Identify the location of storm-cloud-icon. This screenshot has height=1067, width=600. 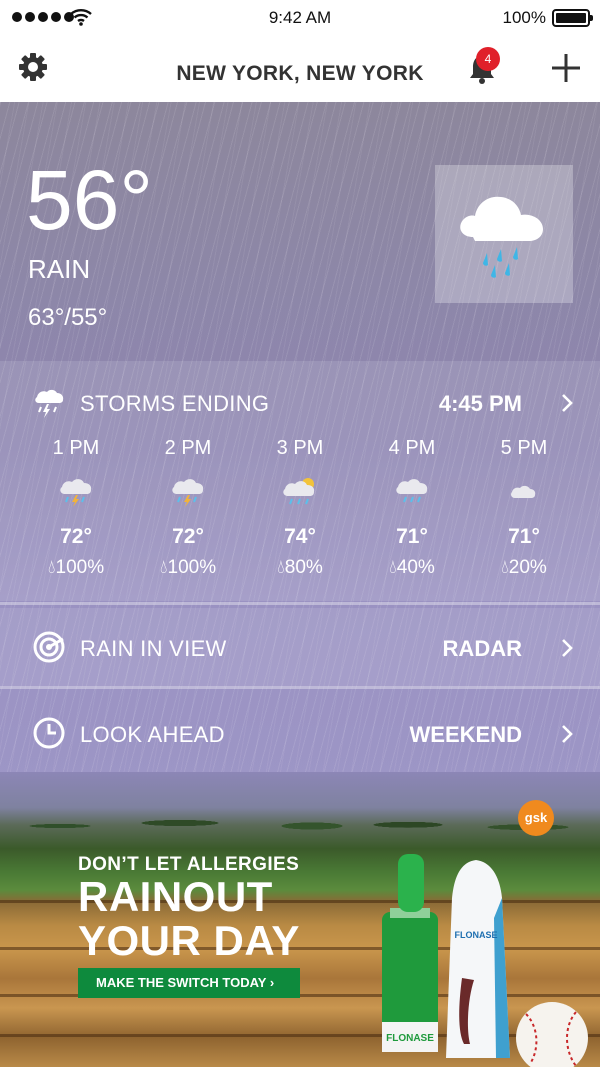
(49, 403).